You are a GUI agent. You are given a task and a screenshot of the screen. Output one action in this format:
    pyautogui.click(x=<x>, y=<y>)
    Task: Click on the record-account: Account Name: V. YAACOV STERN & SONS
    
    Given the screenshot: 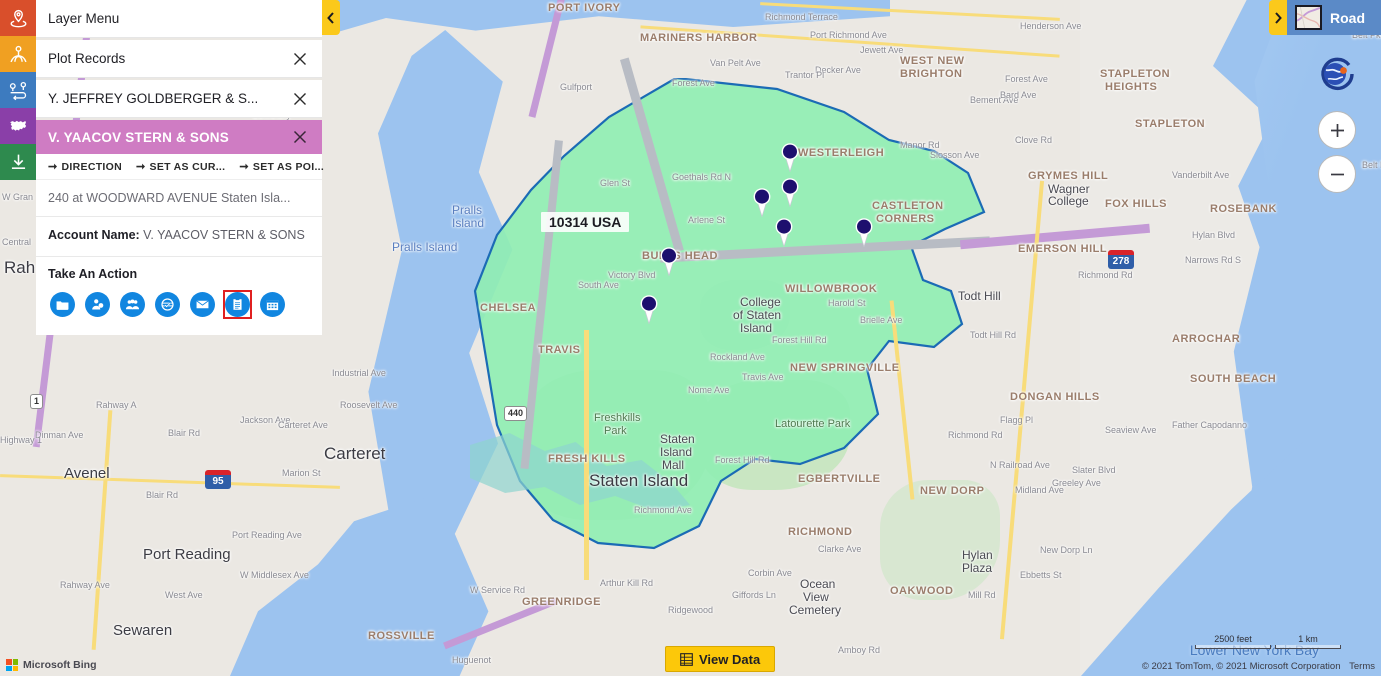 What is the action you would take?
    pyautogui.click(x=179, y=237)
    